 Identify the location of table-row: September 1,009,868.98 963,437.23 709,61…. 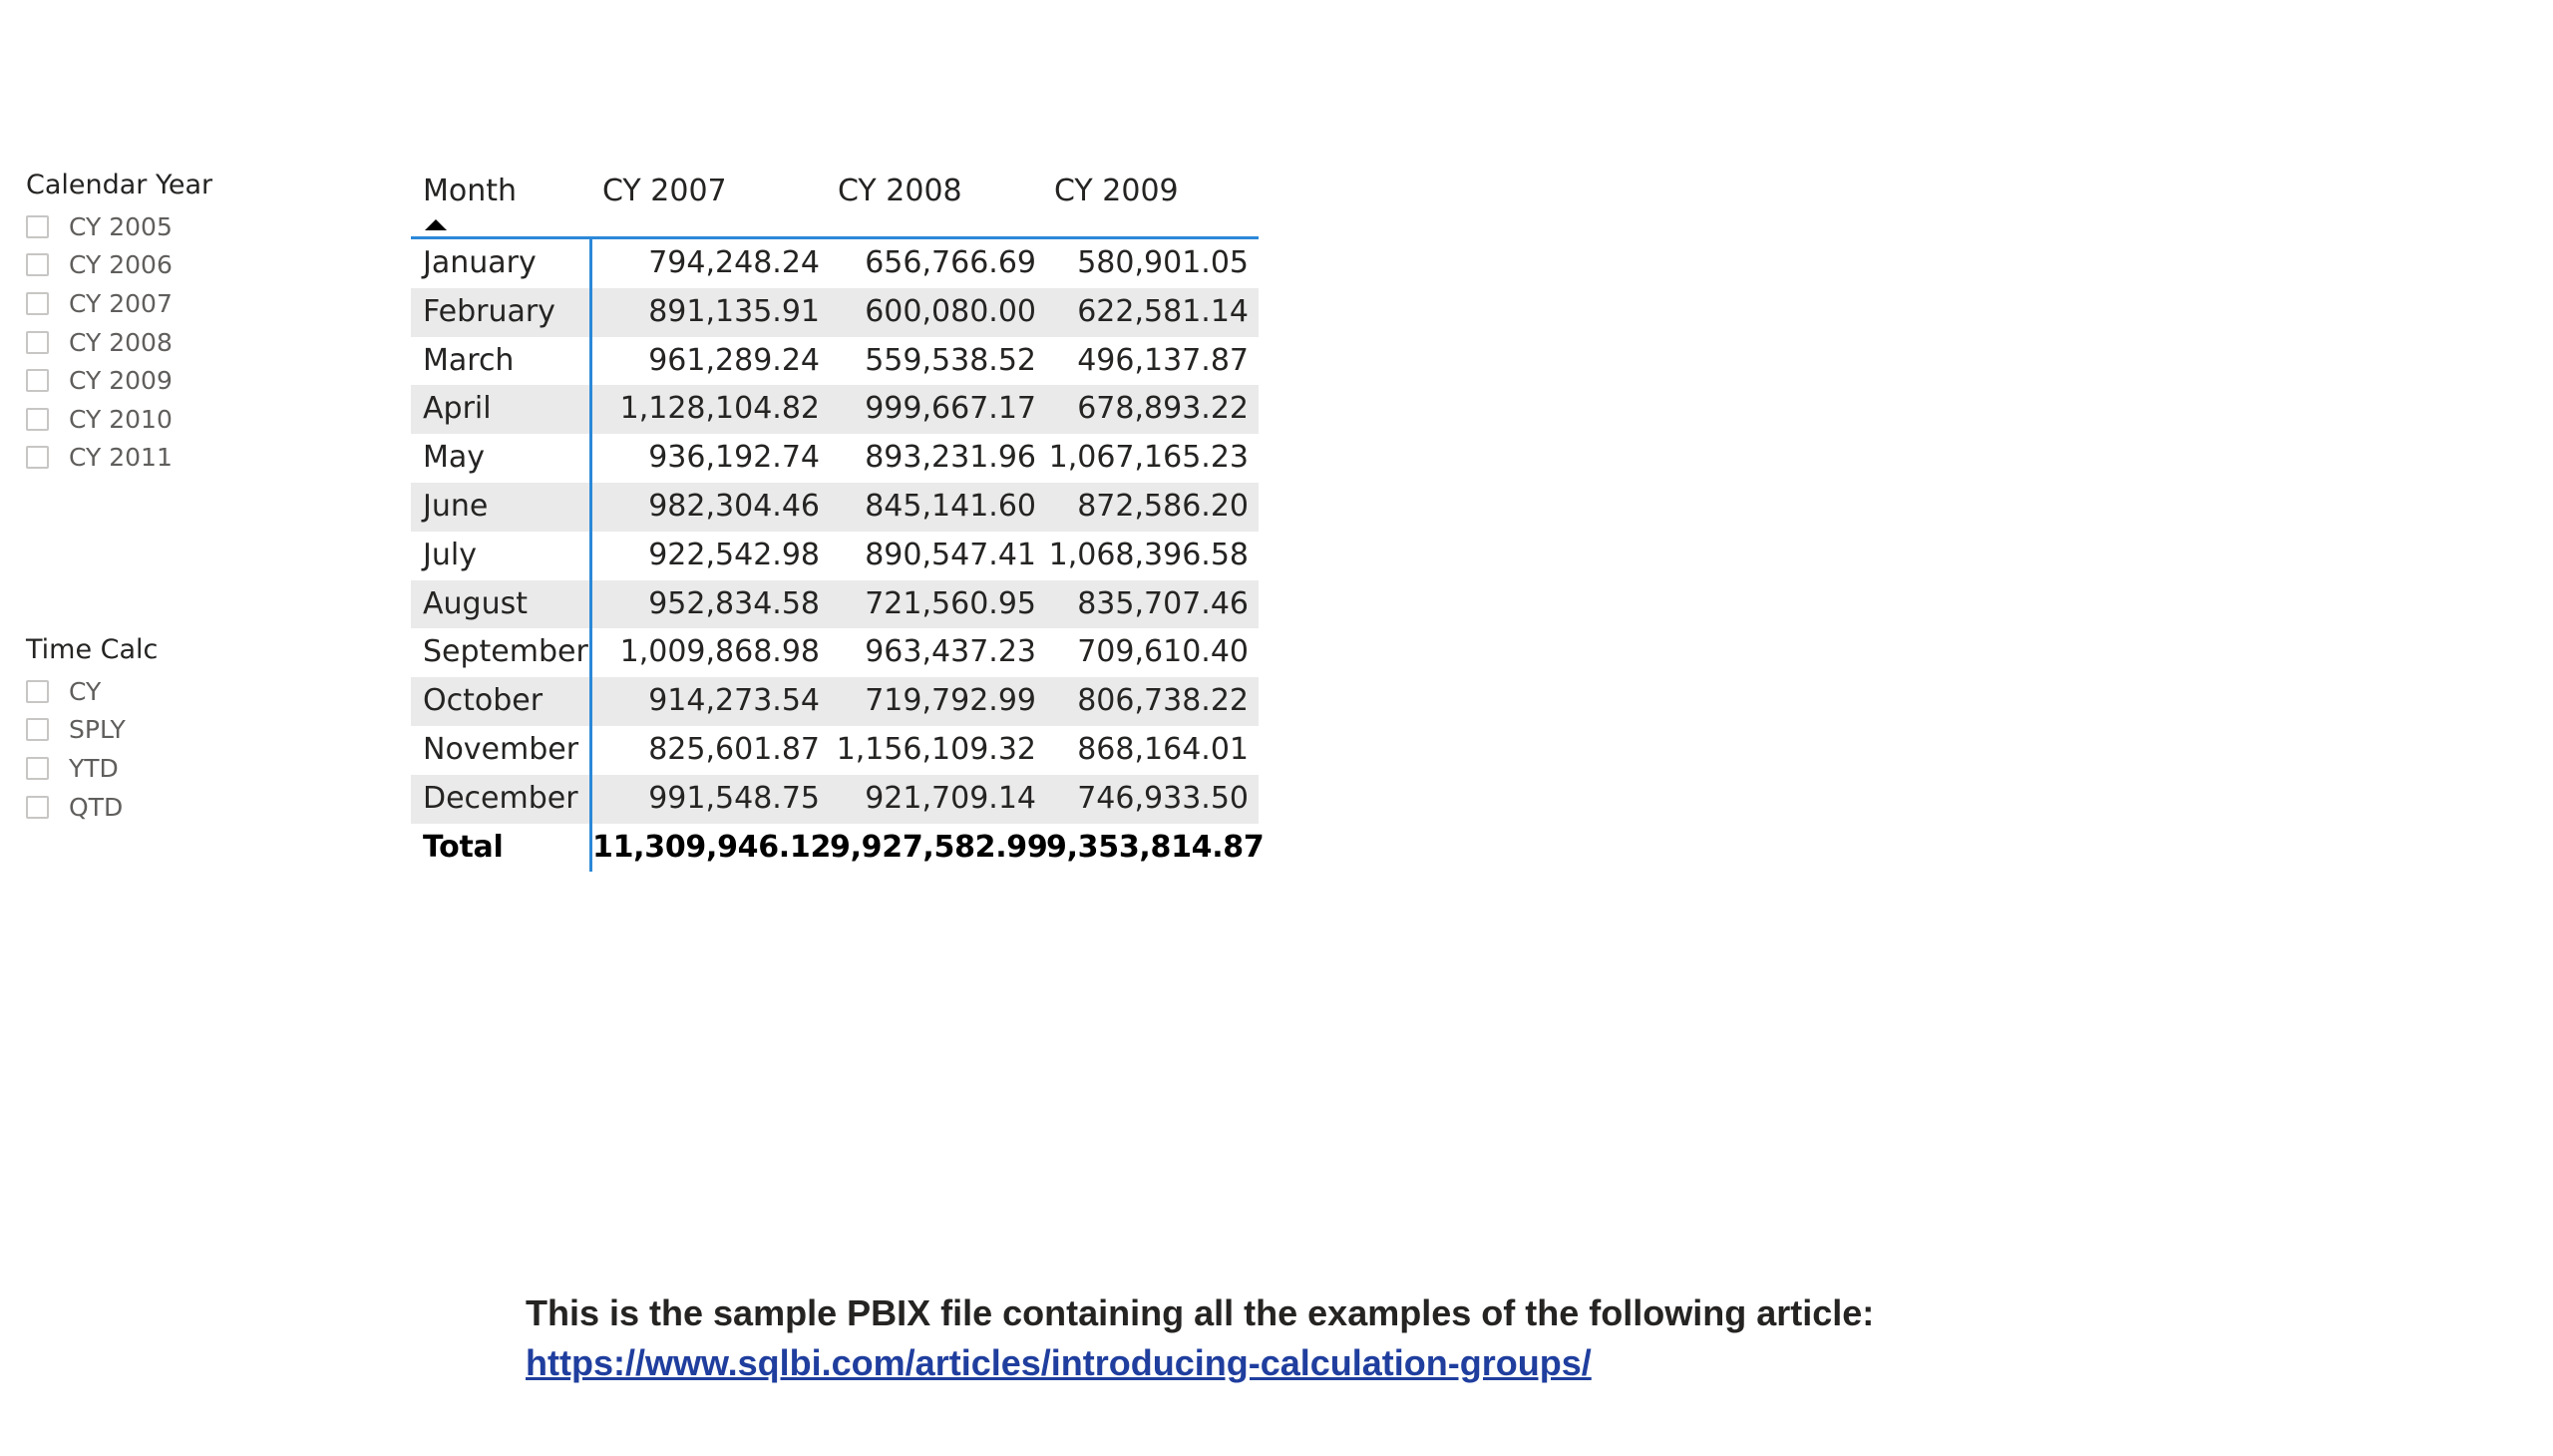
(835, 652).